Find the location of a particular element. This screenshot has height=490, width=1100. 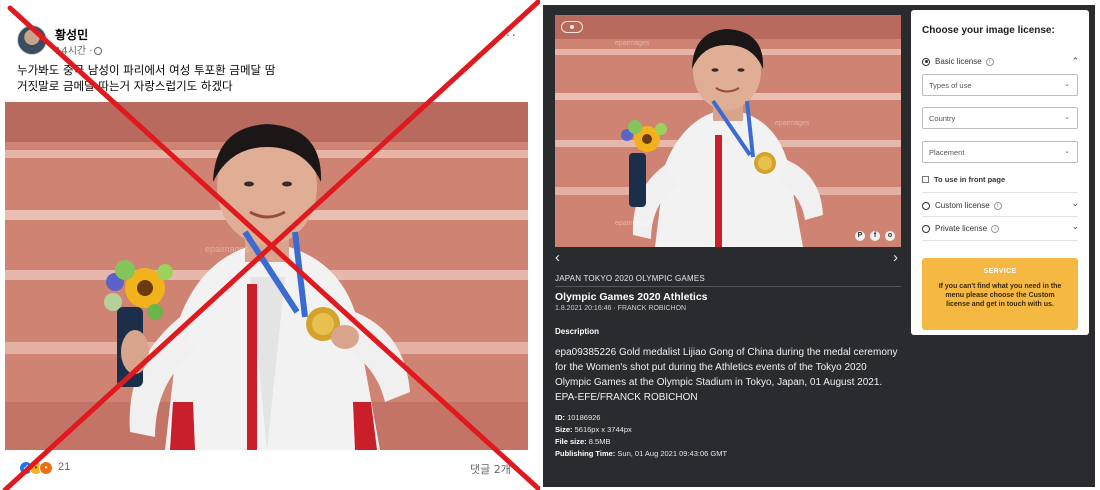

types-of-use-value: Types of use is located at coordinates (950, 85).